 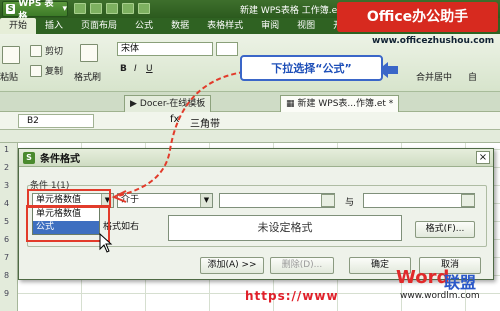 What do you see at coordinates (294, 11) in the screenshot?
I see `window-title: 新建 WPS表格 工作簿.et *` at bounding box center [294, 11].